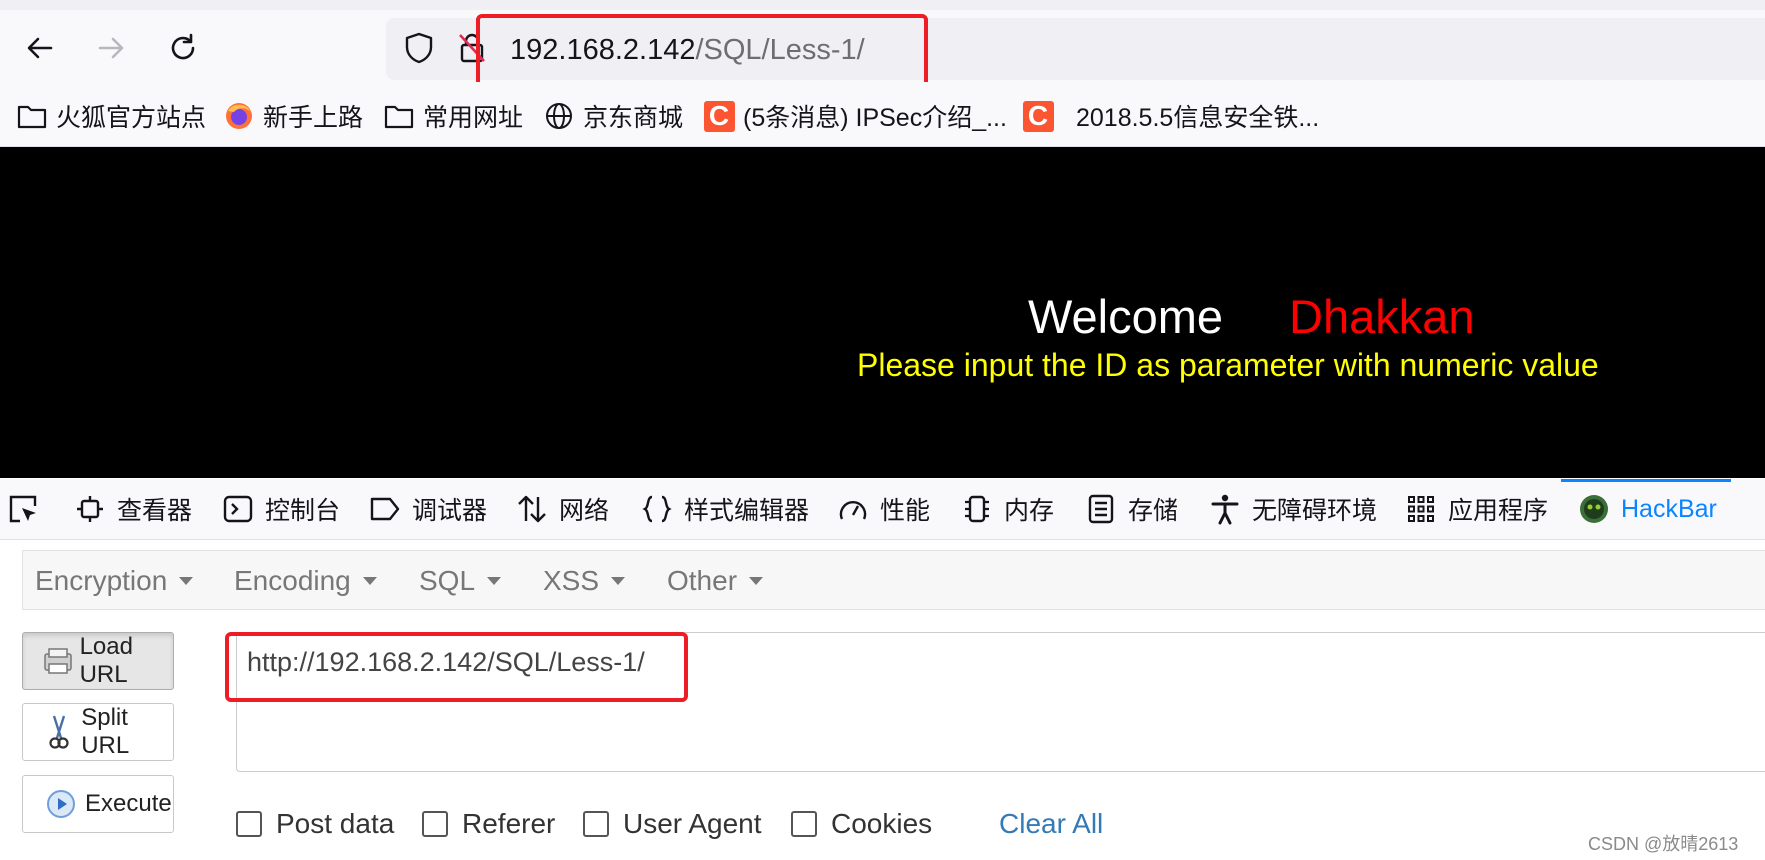 The height and width of the screenshot is (860, 1765). What do you see at coordinates (292, 580) in the screenshot?
I see `menu-label: Encoding` at bounding box center [292, 580].